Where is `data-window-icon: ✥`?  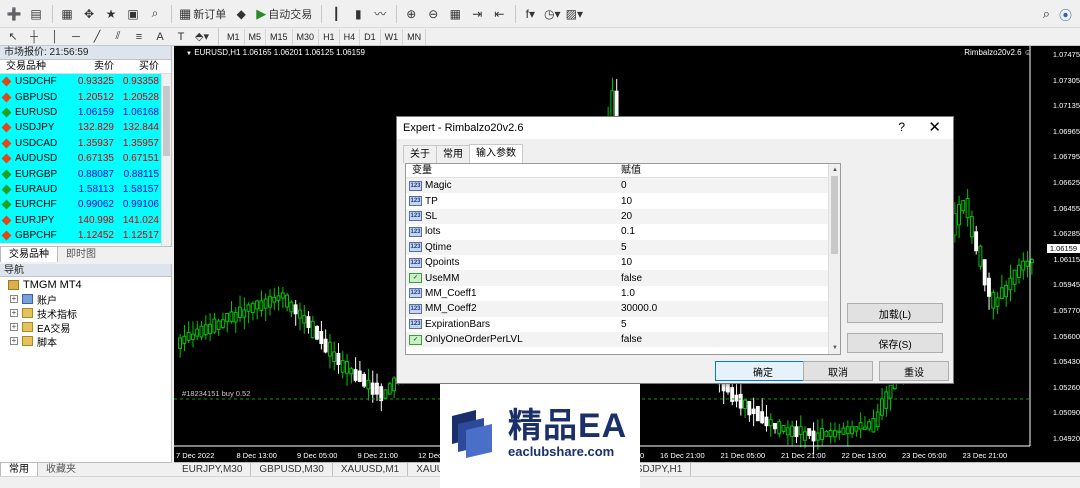 data-window-icon: ✥ is located at coordinates (89, 14).